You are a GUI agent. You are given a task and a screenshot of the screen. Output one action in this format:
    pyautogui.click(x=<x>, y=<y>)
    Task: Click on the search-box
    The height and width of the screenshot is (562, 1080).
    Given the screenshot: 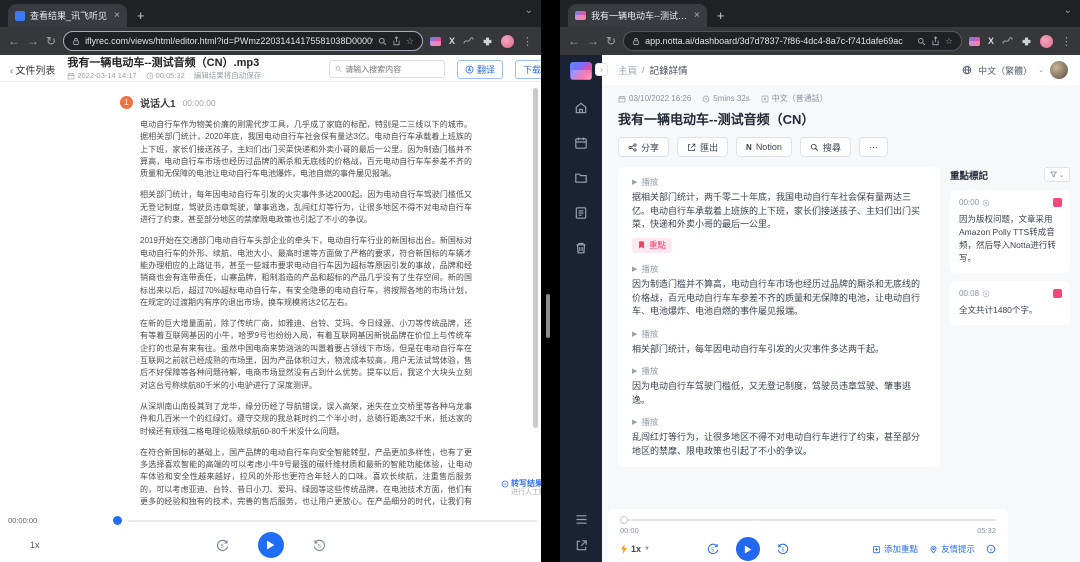 What is the action you would take?
    pyautogui.click(x=386, y=69)
    